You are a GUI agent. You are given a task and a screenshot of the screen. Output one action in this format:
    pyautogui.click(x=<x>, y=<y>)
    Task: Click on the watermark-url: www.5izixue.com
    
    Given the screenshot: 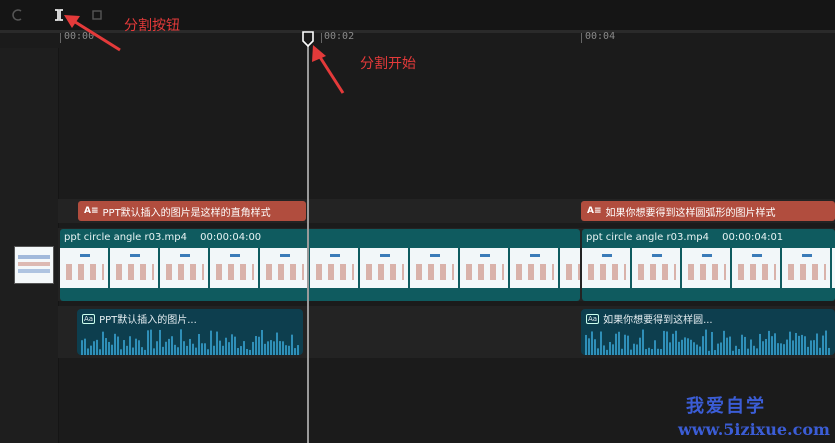 What is the action you would take?
    pyautogui.click(x=754, y=429)
    